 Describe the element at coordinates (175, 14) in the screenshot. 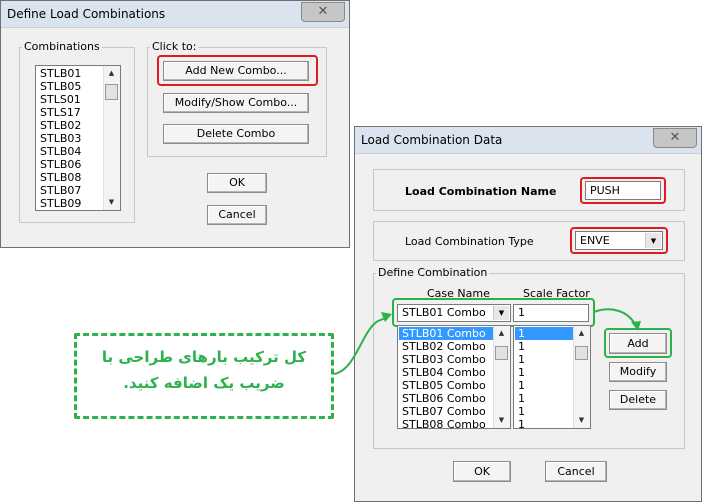

I see `title-bar: Define Load Combinations ✕` at that location.